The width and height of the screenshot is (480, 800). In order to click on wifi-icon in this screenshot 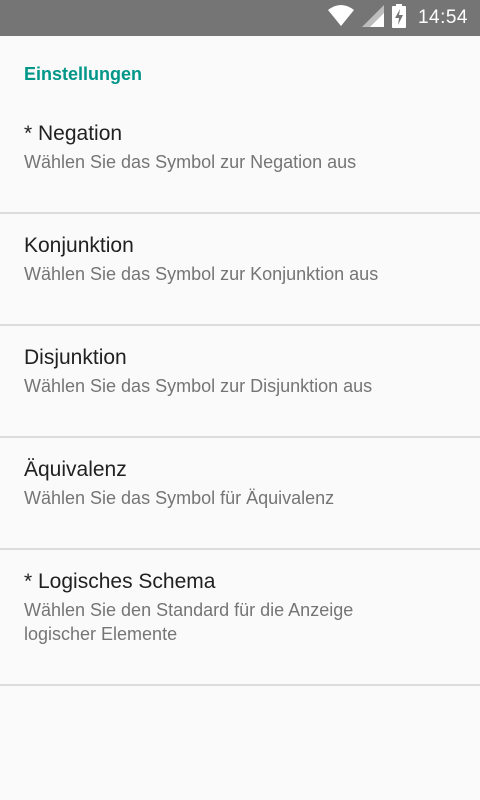, I will do `click(340, 18)`.